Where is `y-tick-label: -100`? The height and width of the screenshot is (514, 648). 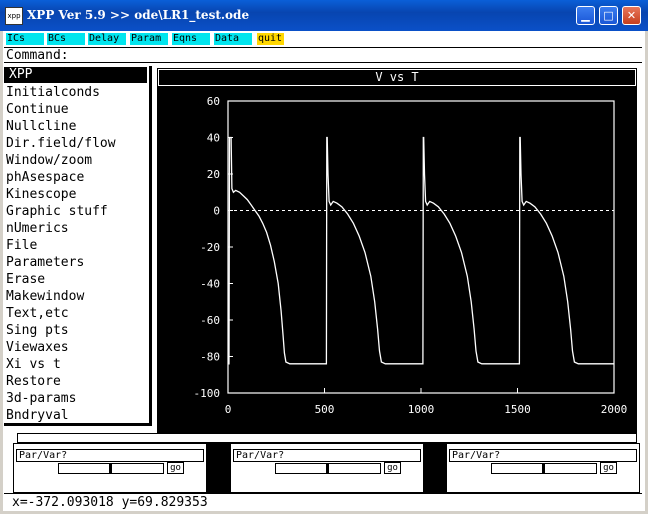 y-tick-label: -100 is located at coordinates (207, 393).